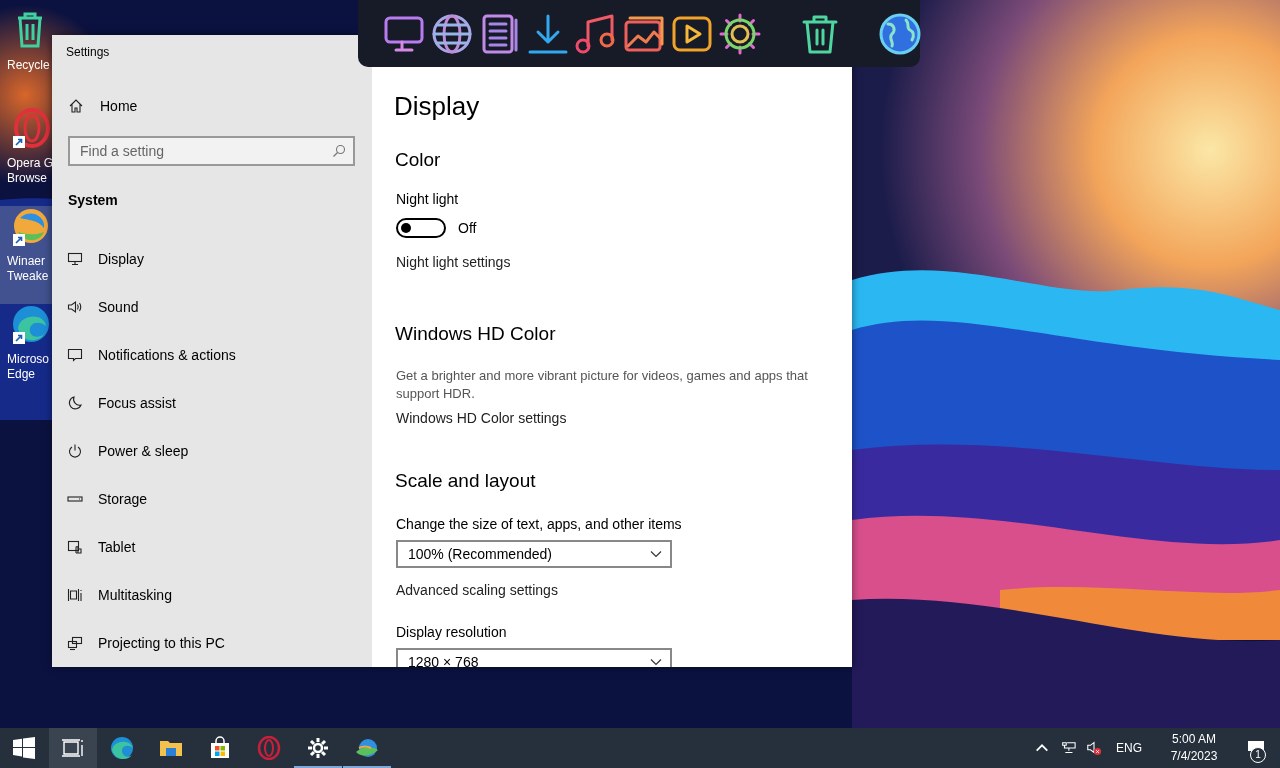 This screenshot has height=768, width=1280. I want to click on taskbar-button, so click(73, 748).